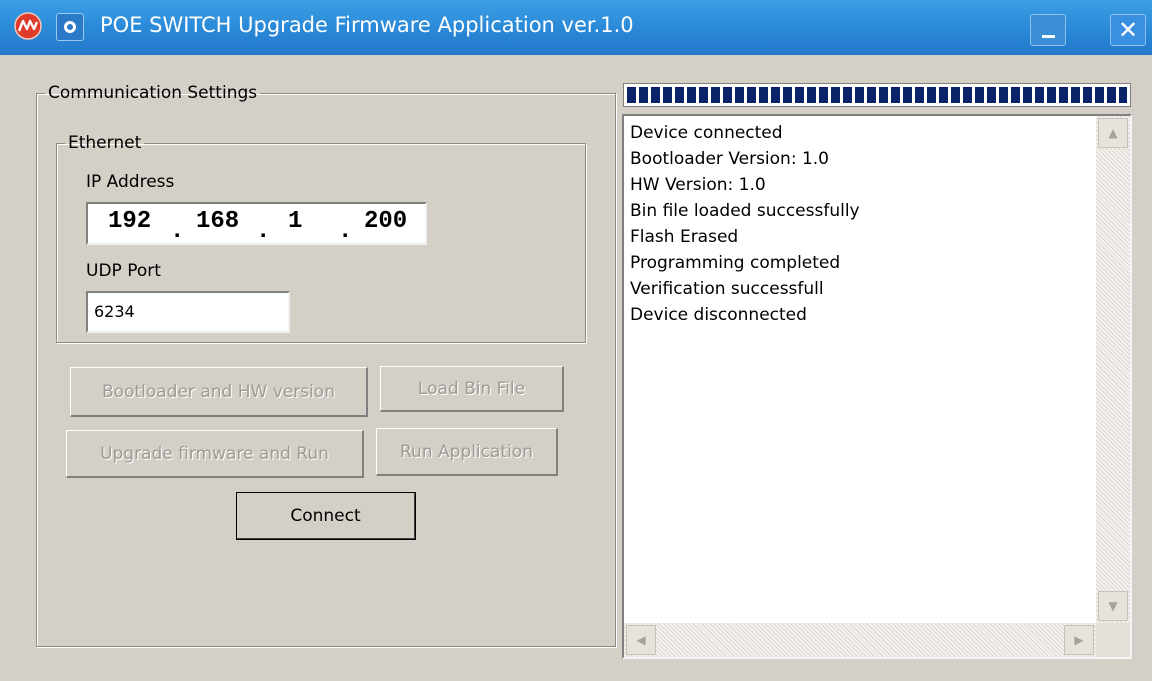  What do you see at coordinates (219, 392) in the screenshot?
I see `bootloader-hw-version-button: Bootloader and HW version` at bounding box center [219, 392].